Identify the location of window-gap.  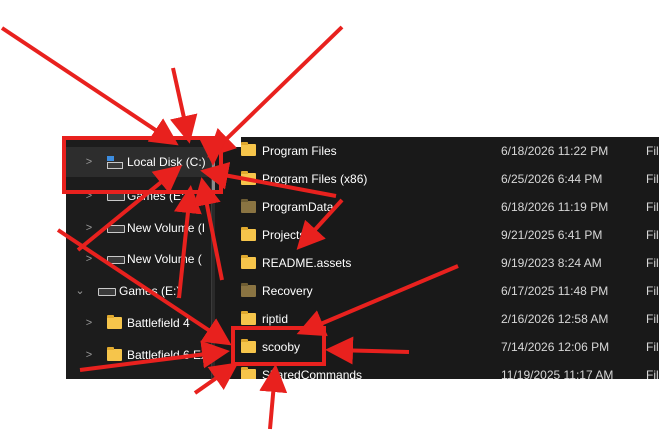
(228, 142).